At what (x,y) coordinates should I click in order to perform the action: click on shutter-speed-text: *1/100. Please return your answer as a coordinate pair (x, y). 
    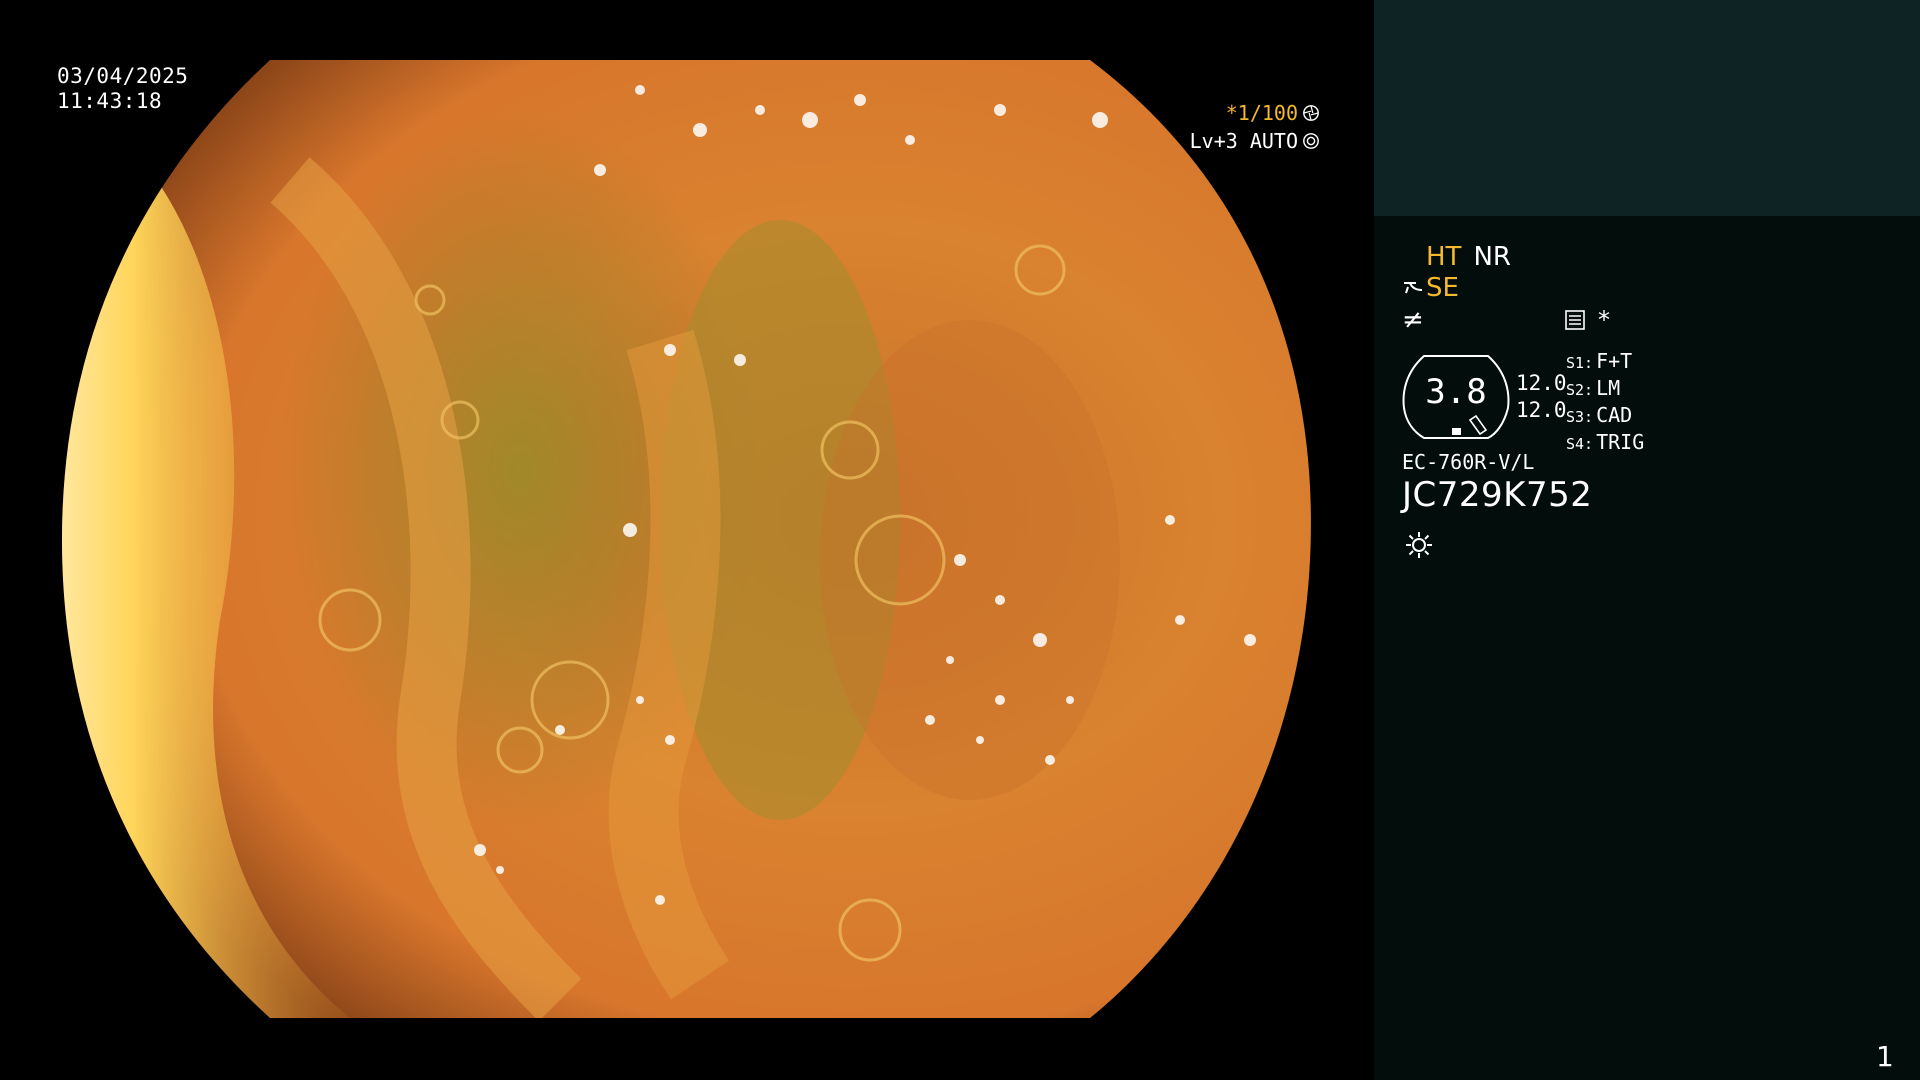
    Looking at the image, I should click on (1261, 113).